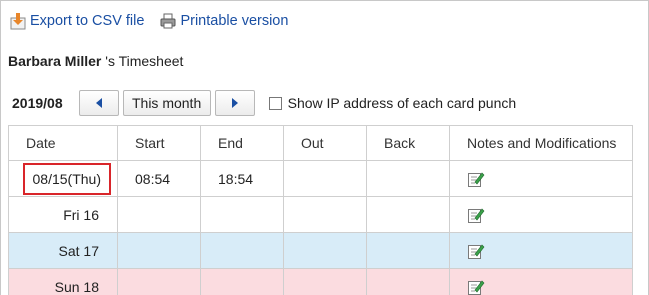  Describe the element at coordinates (149, 21) in the screenshot. I see `top-links: Export to CSV file Printable version` at that location.